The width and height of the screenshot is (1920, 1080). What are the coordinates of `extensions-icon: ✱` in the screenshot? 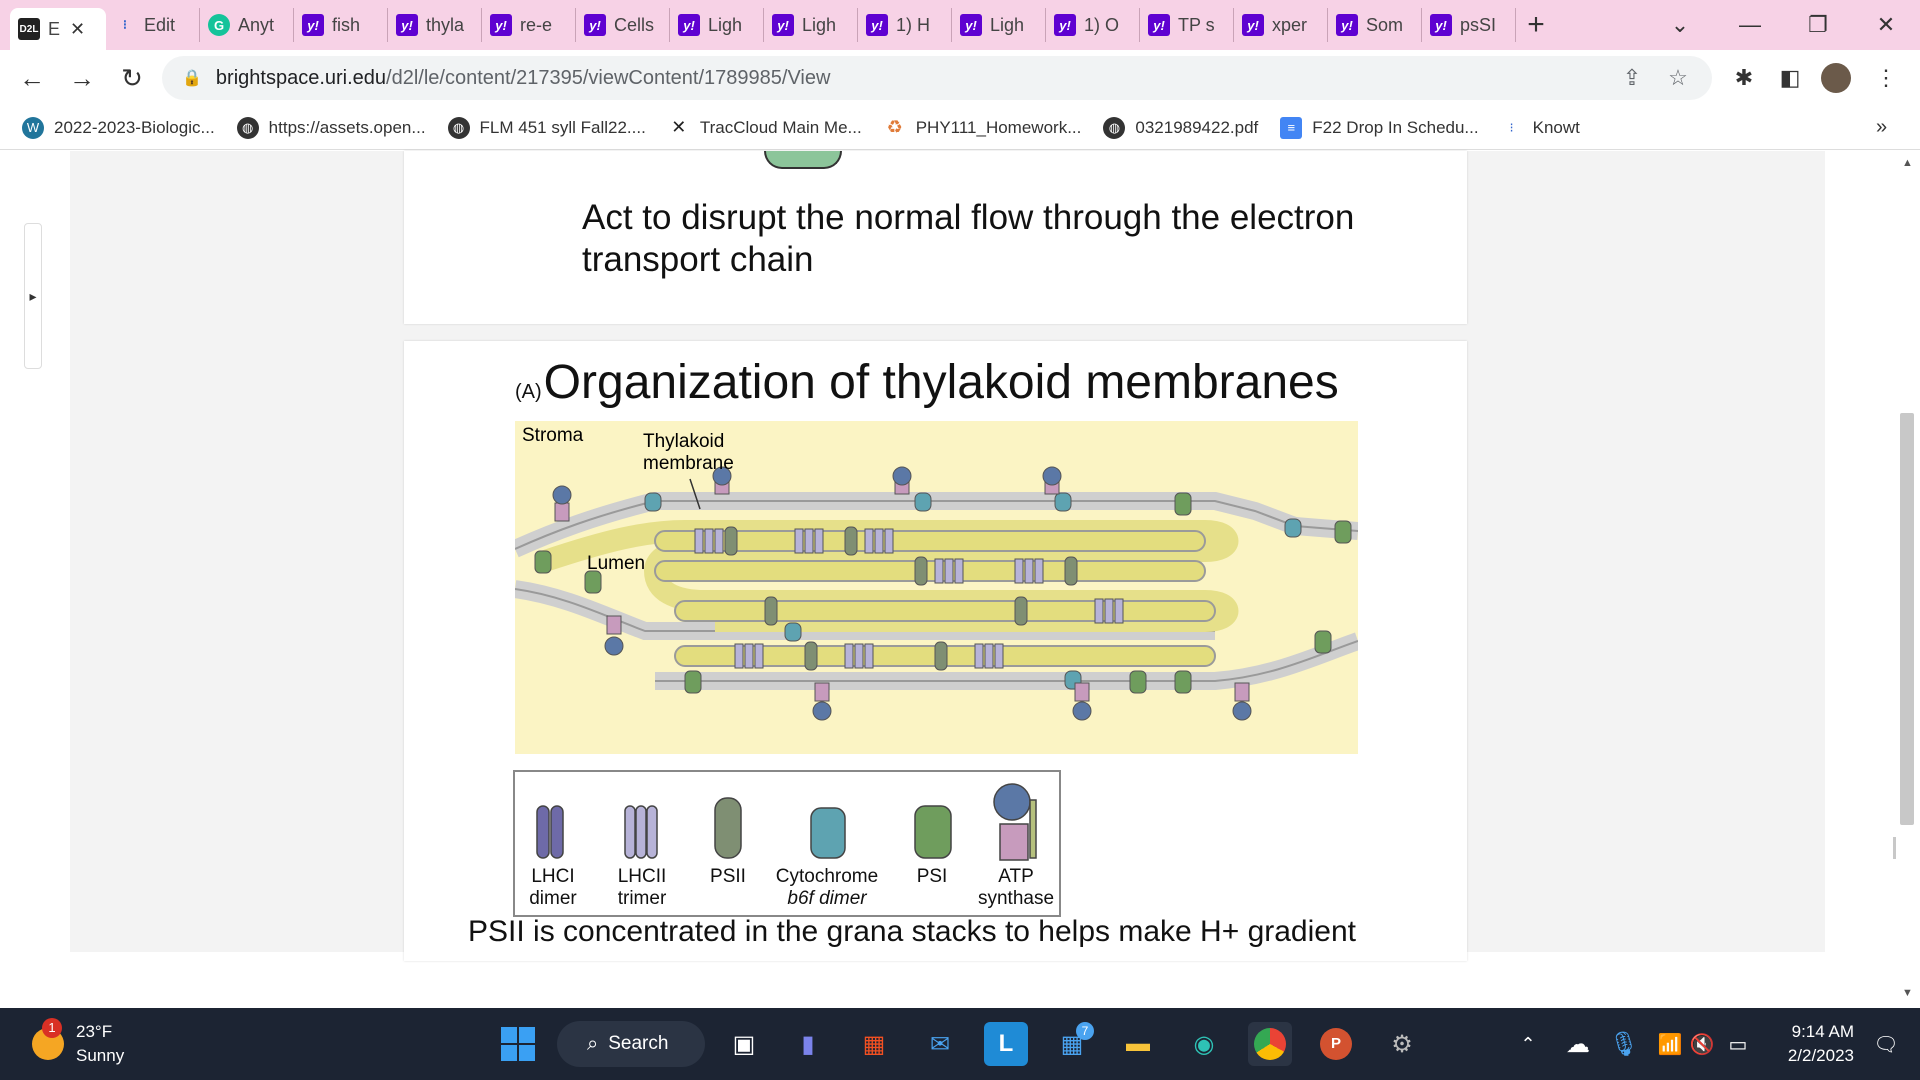 It's located at (1744, 78).